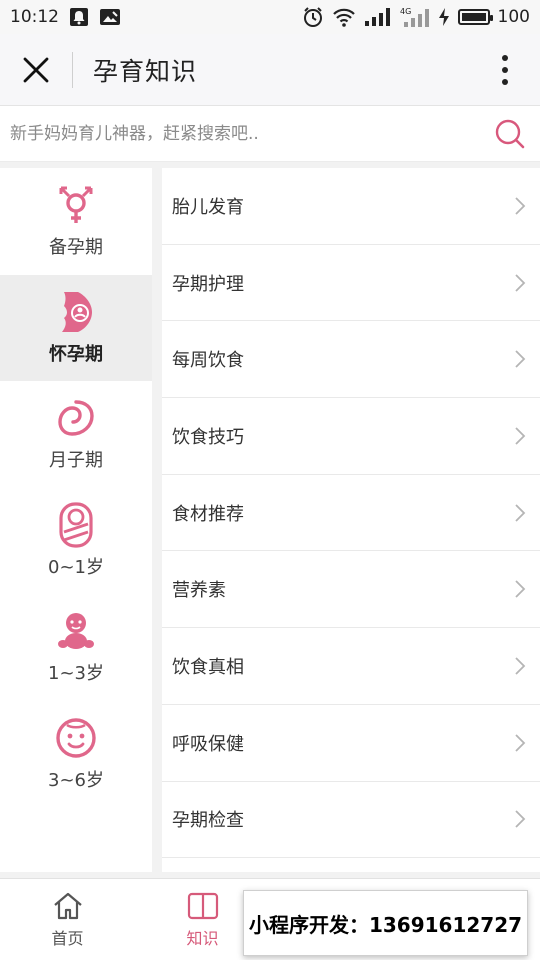  Describe the element at coordinates (208, 821) in the screenshot. I see `list-item-label: 孕期检查` at that location.